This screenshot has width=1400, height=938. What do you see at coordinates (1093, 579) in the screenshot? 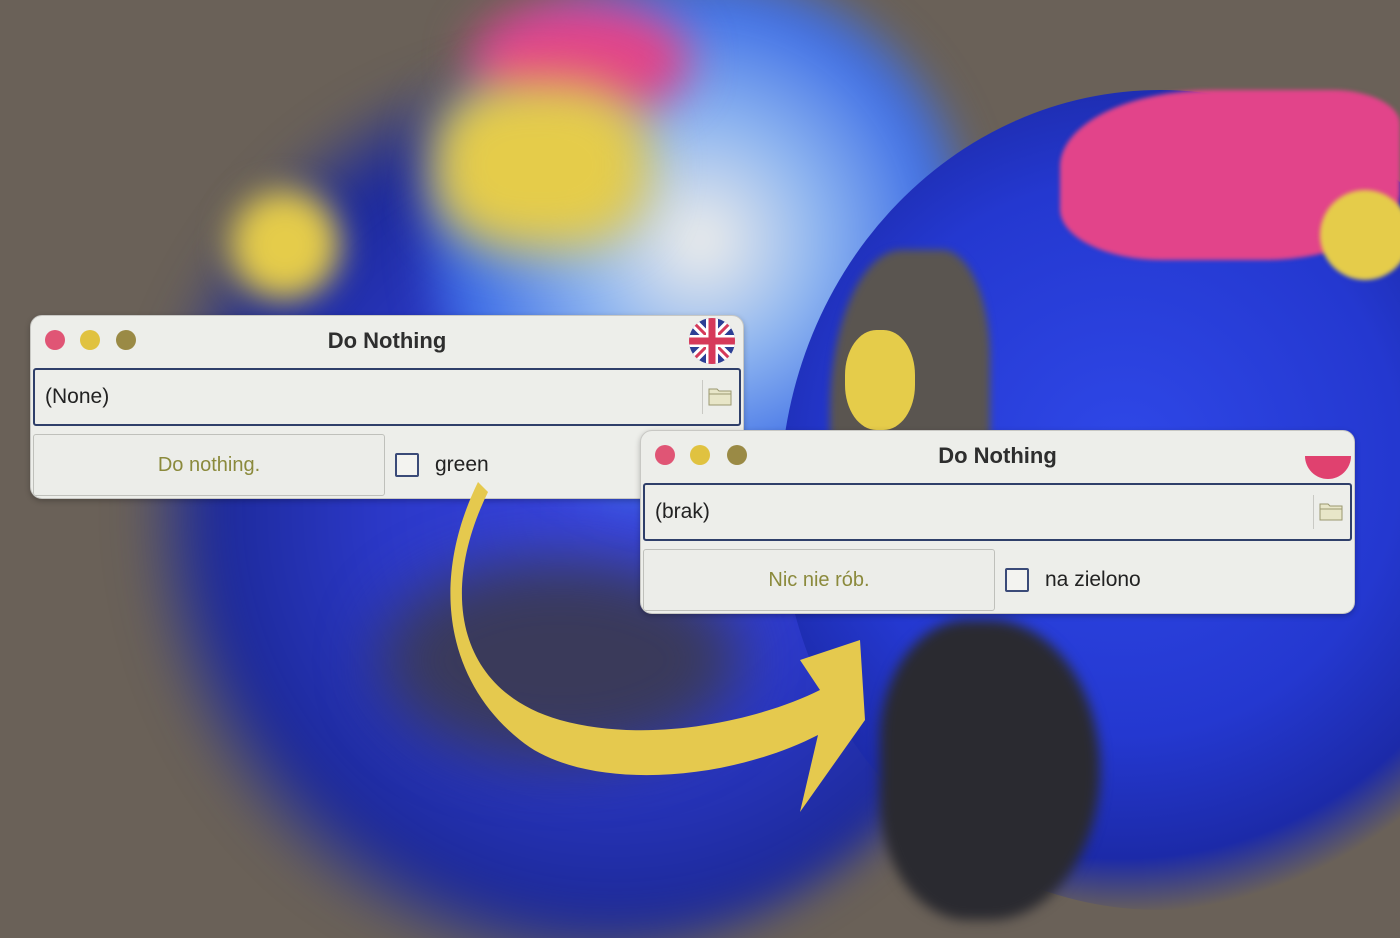
I see `green-checkbox-label: na zielono` at bounding box center [1093, 579].